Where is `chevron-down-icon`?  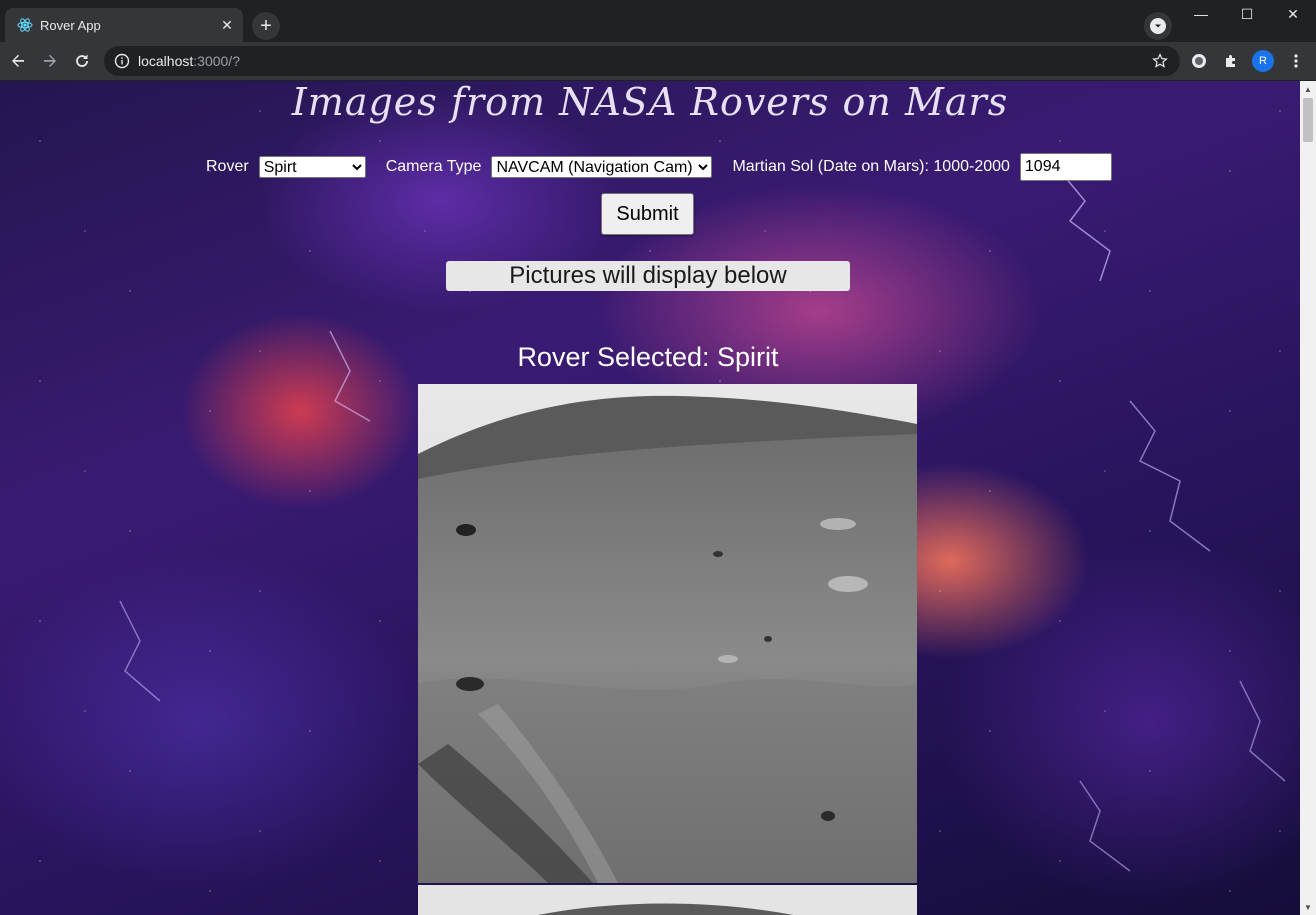 chevron-down-icon is located at coordinates (1158, 26).